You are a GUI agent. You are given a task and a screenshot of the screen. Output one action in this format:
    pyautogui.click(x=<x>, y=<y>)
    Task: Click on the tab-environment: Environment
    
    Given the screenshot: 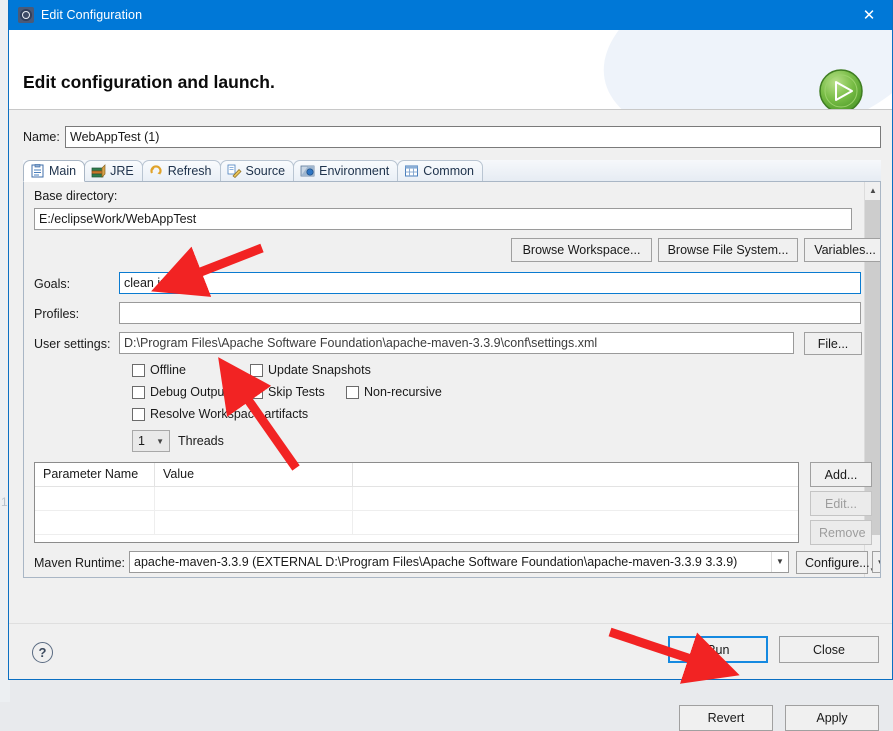 What is the action you would take?
    pyautogui.click(x=346, y=170)
    